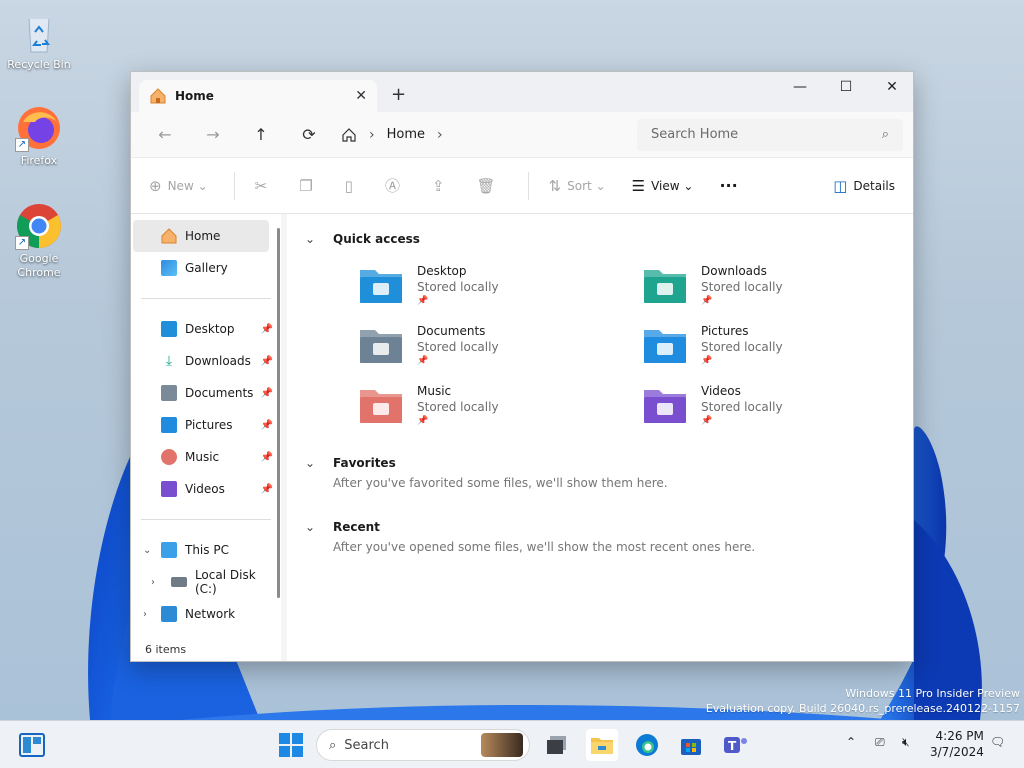 The image size is (1024, 768). Describe the element at coordinates (800, 87) in the screenshot. I see `minimize-button: —` at that location.